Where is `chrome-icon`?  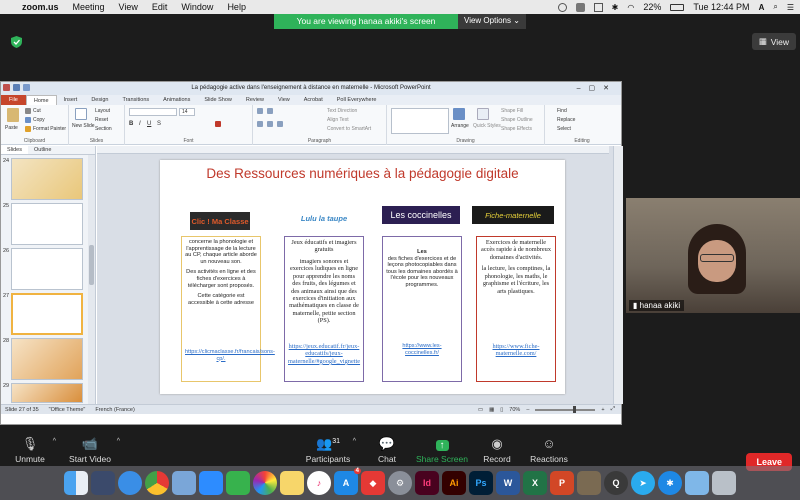 chrome-icon is located at coordinates (157, 483).